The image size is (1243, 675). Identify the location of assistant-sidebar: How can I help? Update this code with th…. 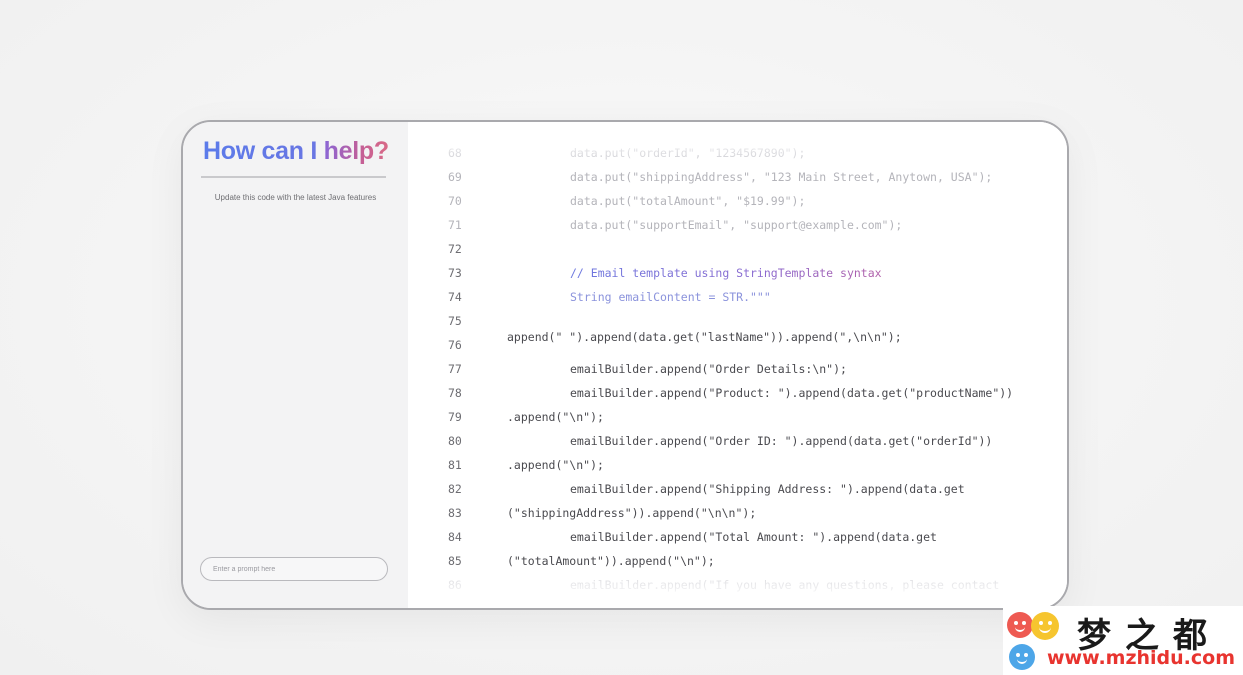
(295, 365).